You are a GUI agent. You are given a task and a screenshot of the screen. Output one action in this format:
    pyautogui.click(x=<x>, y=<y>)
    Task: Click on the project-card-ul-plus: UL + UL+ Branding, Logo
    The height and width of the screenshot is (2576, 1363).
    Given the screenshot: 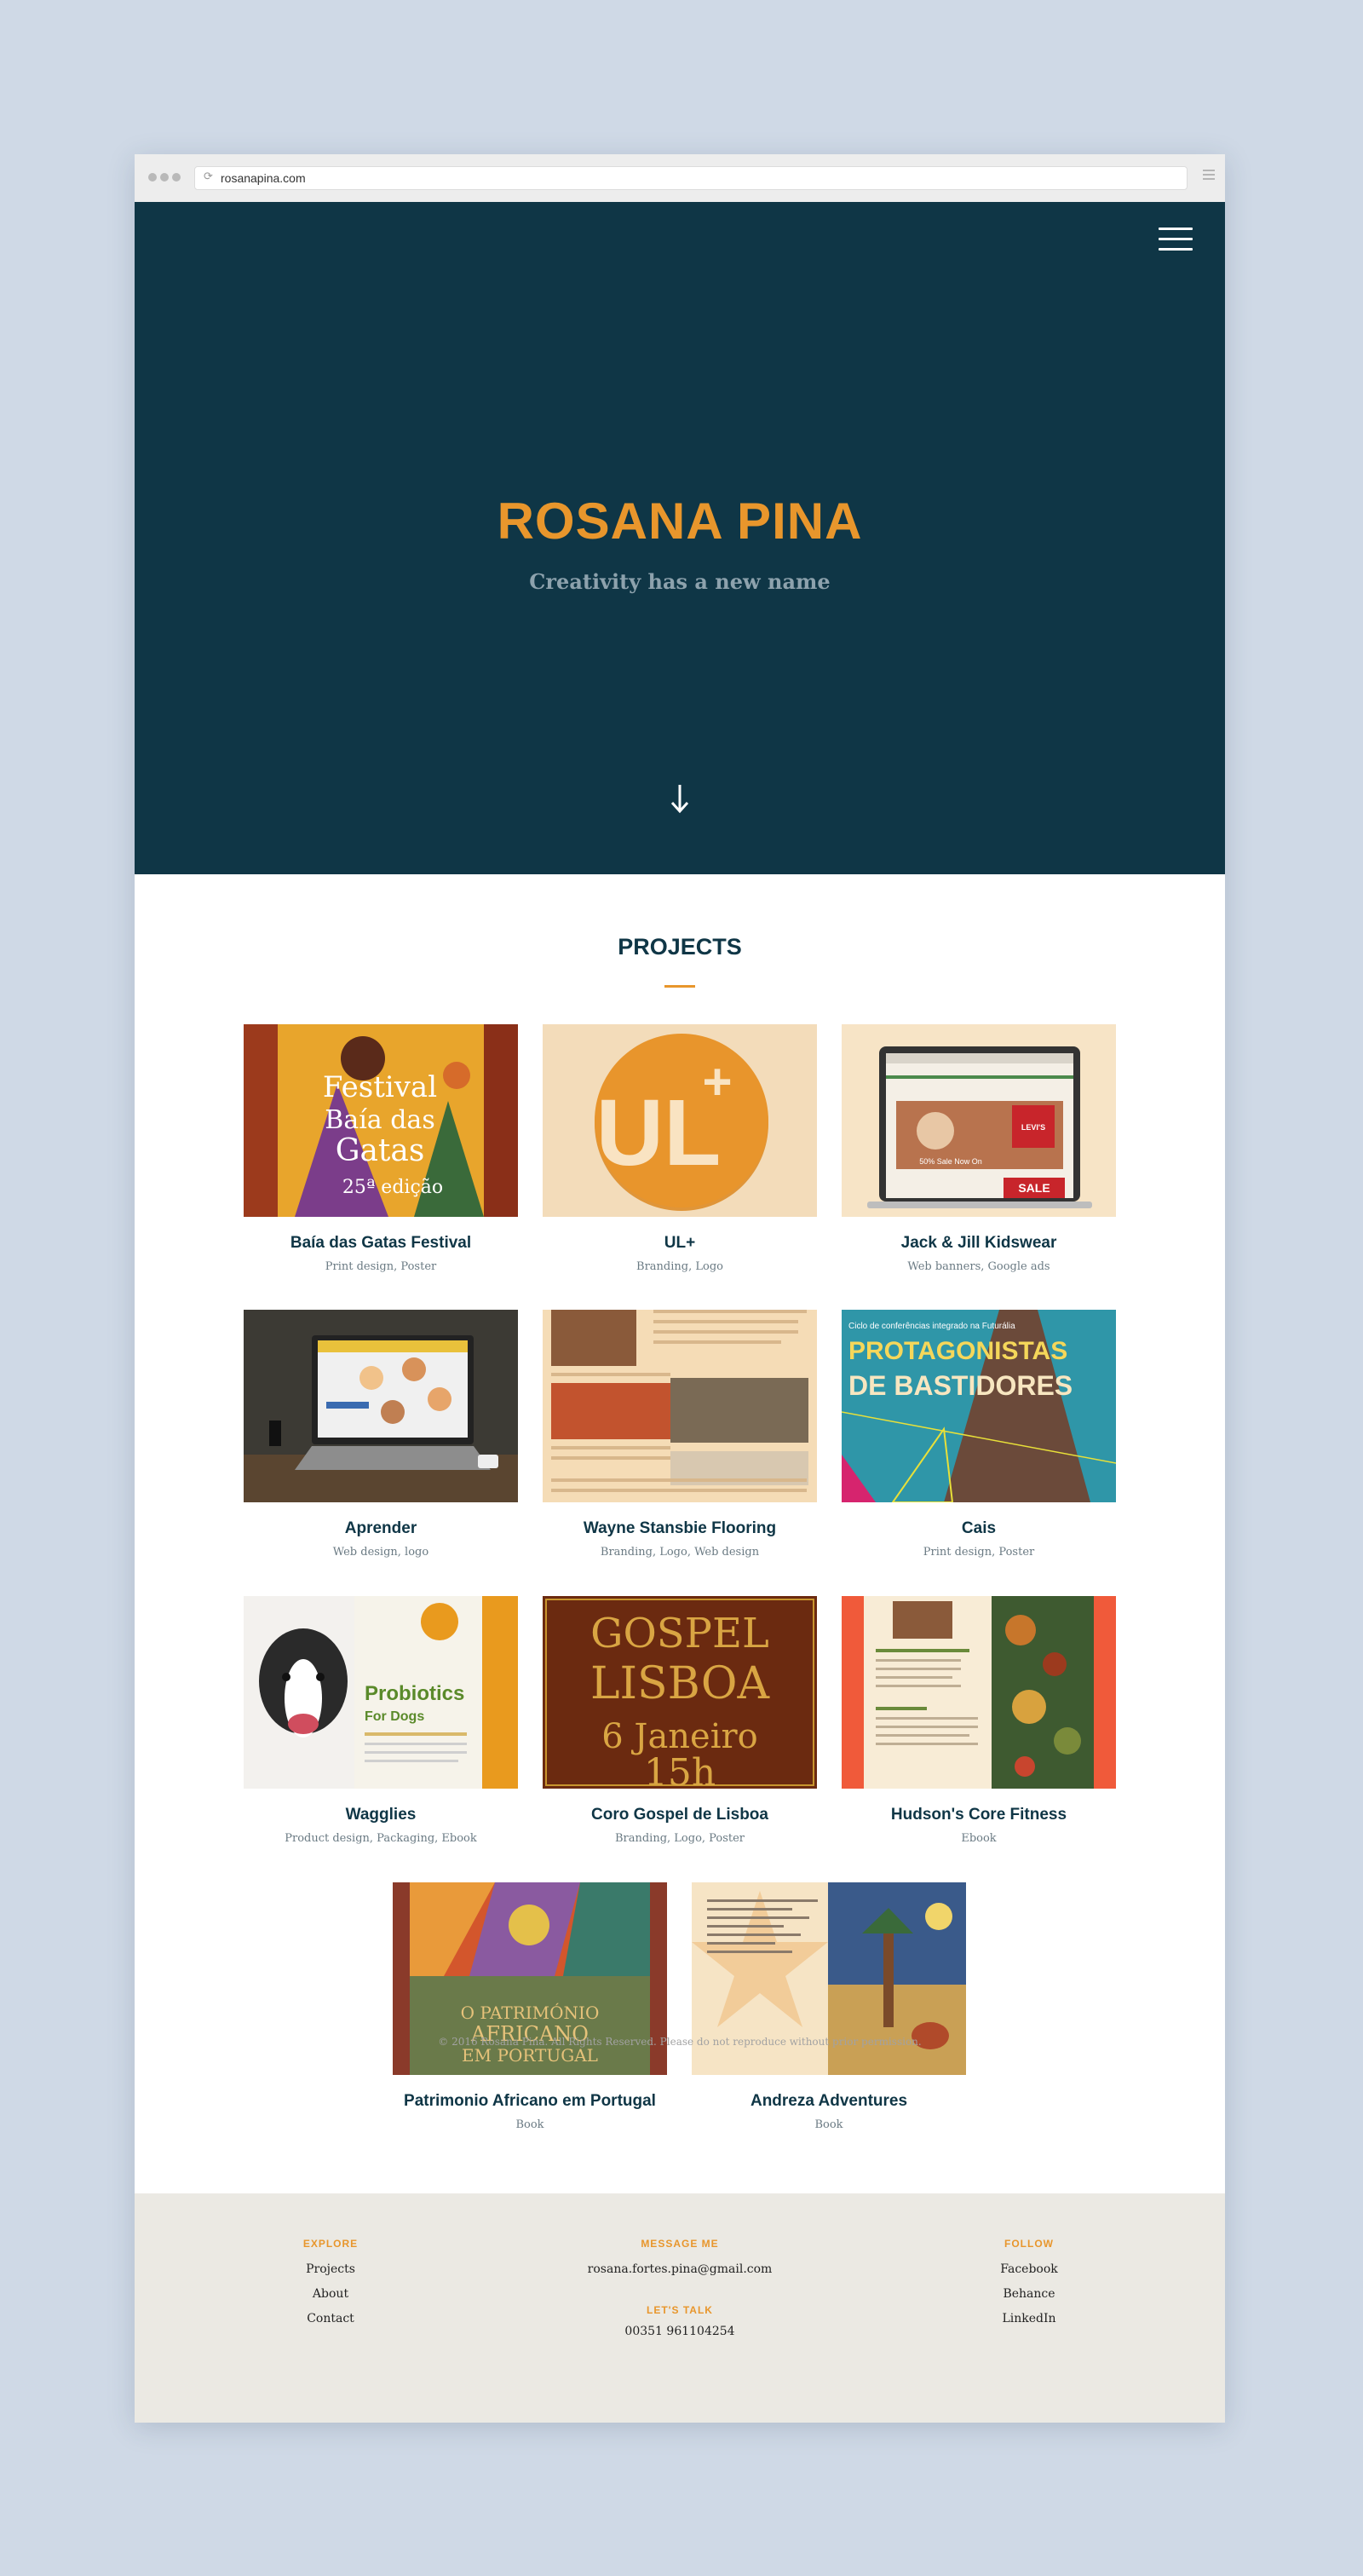 What is the action you would take?
    pyautogui.click(x=680, y=1152)
    